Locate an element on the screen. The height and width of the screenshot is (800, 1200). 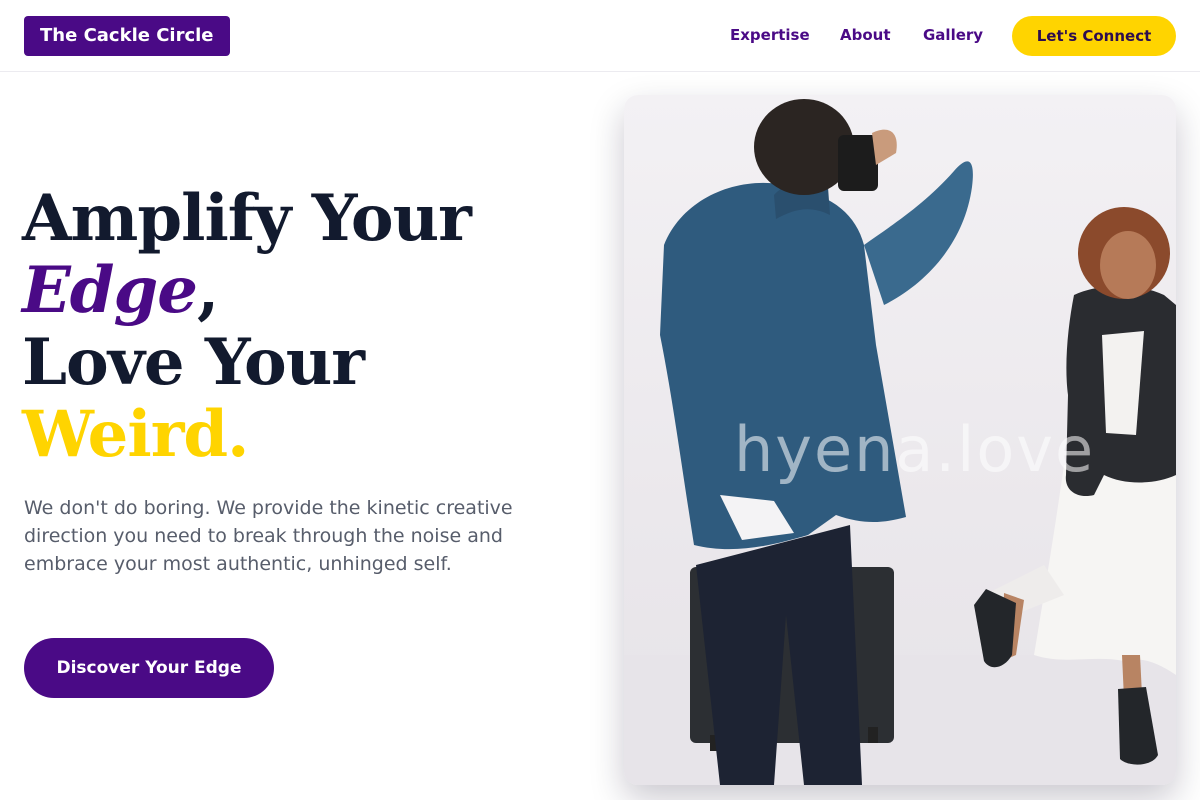
photographer-shirt is located at coordinates (783, 366).